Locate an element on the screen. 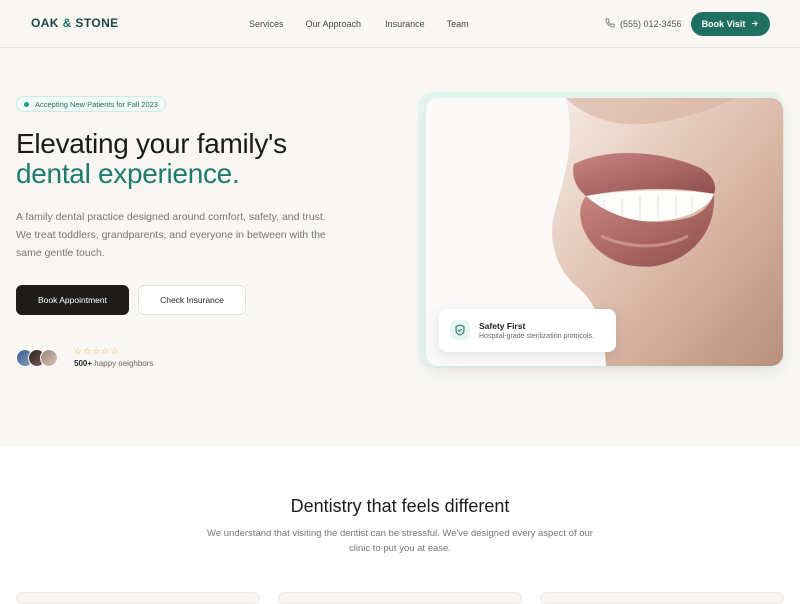 This screenshot has width=800, height=604. phone-number: (555) 012-3456 is located at coordinates (651, 24).